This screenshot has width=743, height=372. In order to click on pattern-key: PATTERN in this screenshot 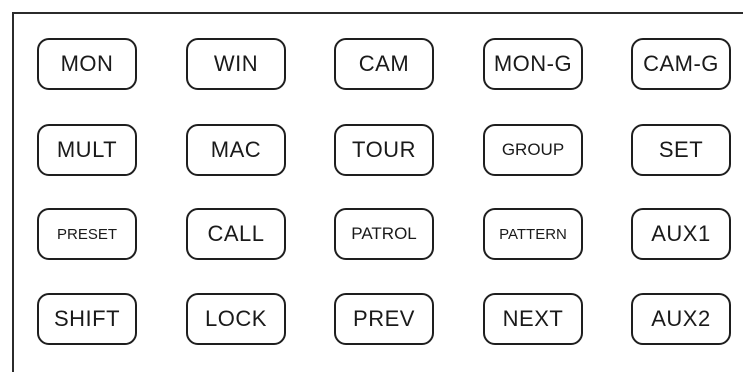, I will do `click(533, 234)`.